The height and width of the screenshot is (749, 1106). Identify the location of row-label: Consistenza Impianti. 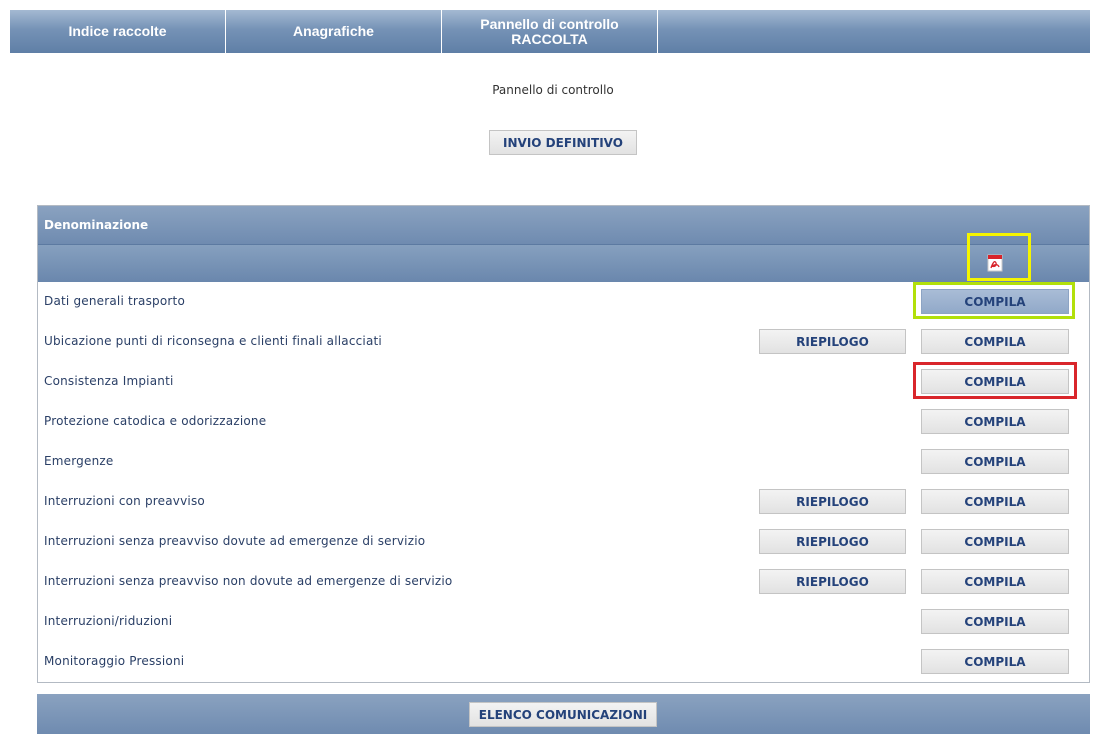
(109, 381).